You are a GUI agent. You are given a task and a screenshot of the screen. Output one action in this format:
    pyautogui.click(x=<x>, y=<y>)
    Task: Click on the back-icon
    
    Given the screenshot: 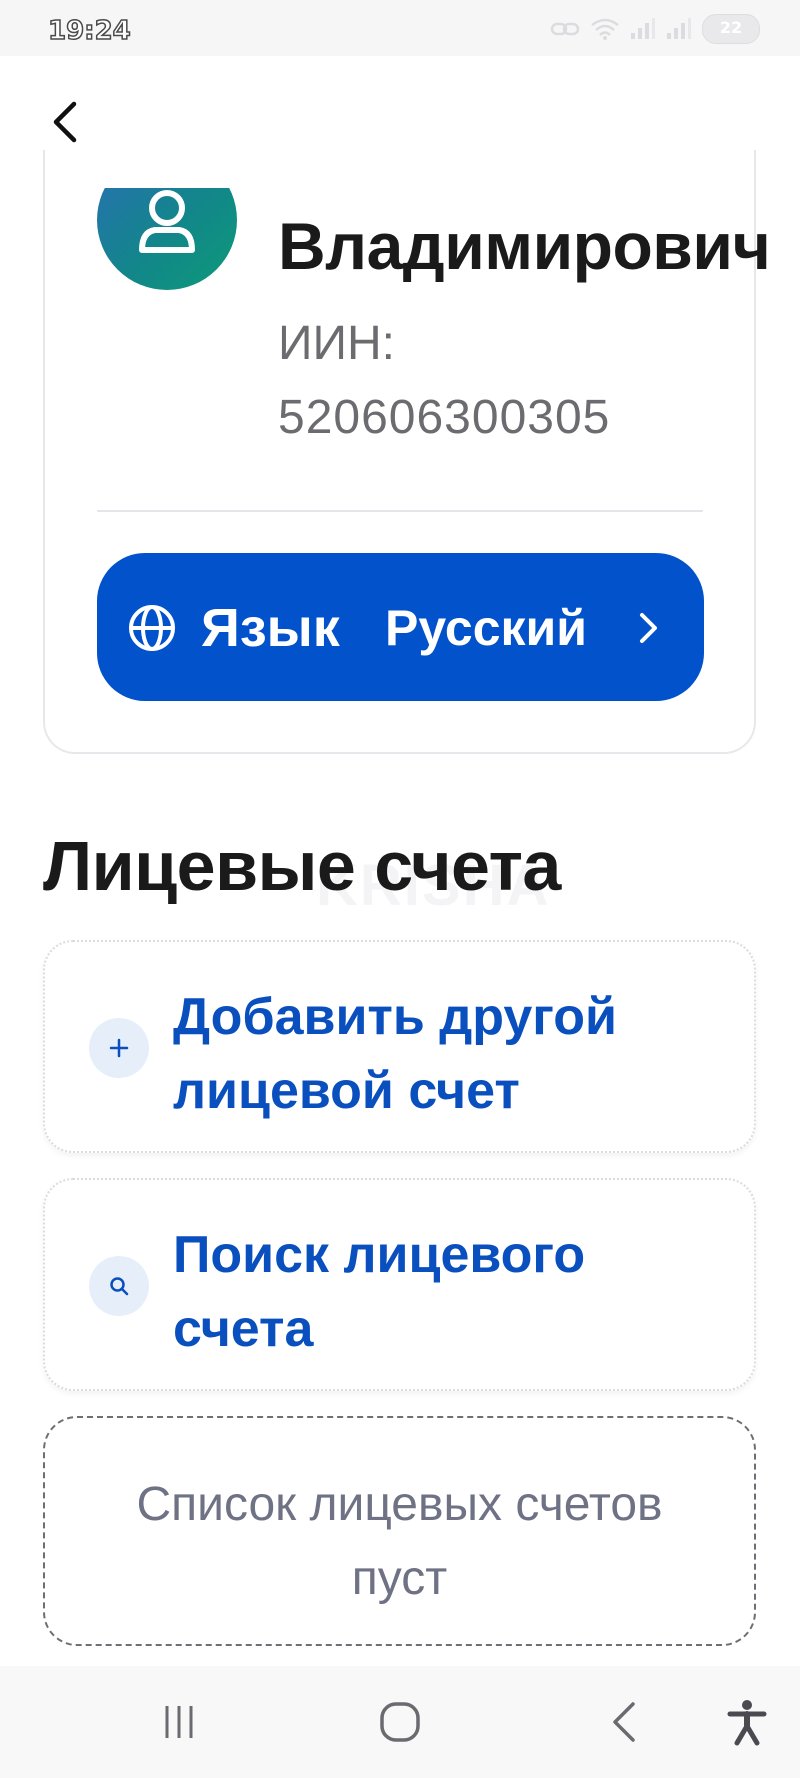 What is the action you would take?
    pyautogui.click(x=624, y=1722)
    